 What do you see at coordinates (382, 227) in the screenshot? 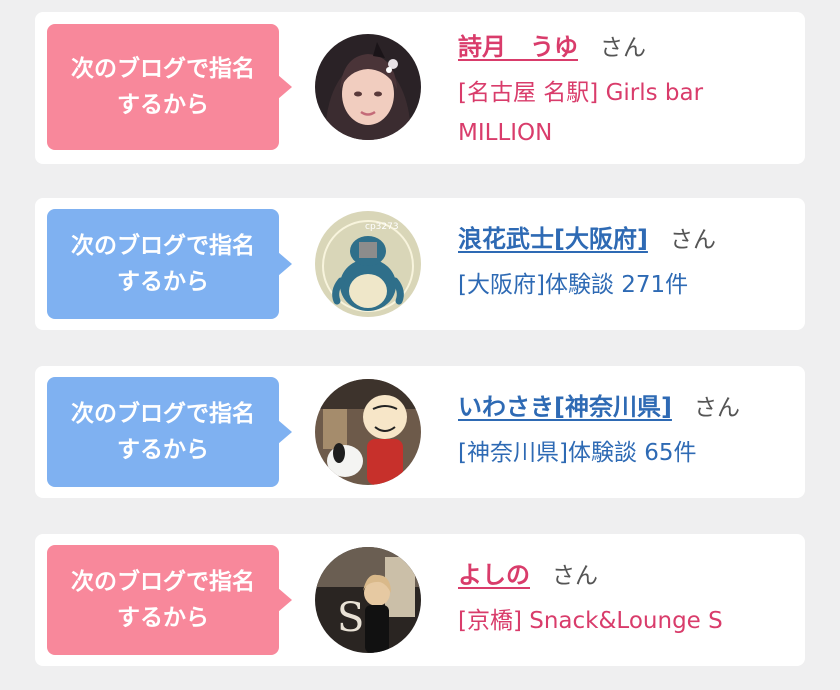
I see `cp-label: cp3273` at bounding box center [382, 227].